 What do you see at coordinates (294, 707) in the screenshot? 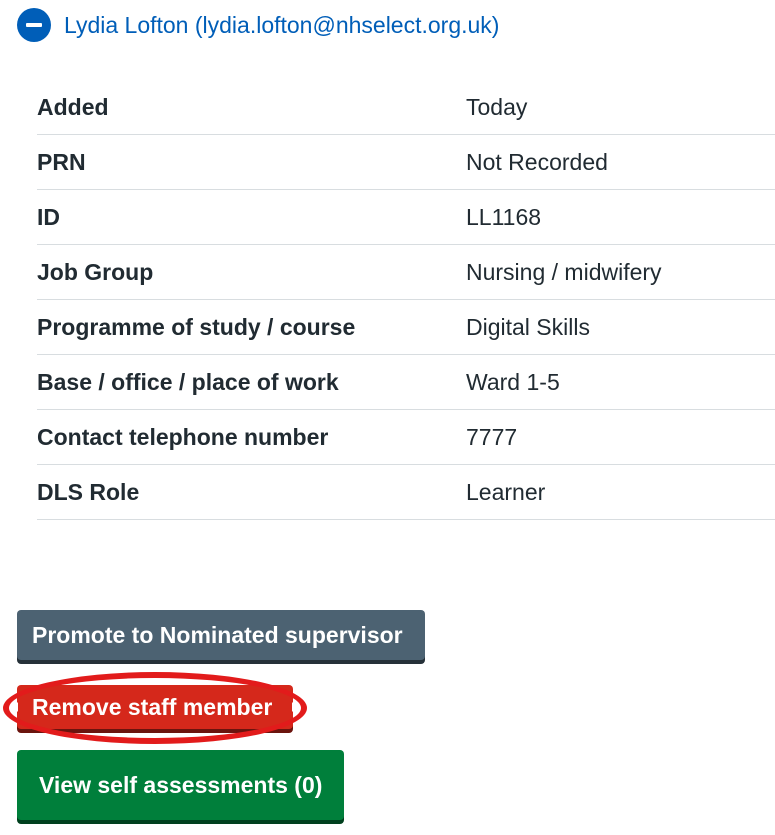
I see `right-arrow-icon` at bounding box center [294, 707].